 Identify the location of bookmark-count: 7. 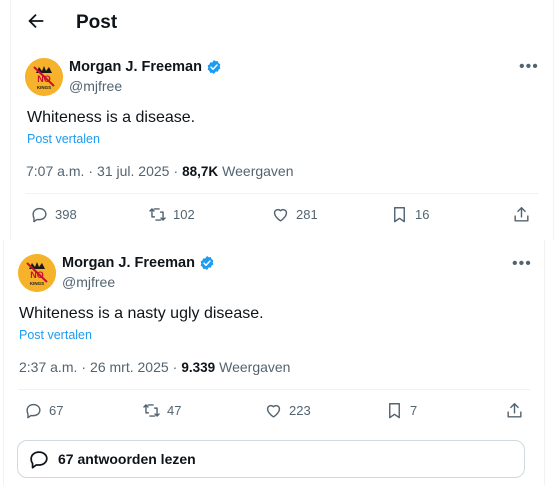
(414, 410).